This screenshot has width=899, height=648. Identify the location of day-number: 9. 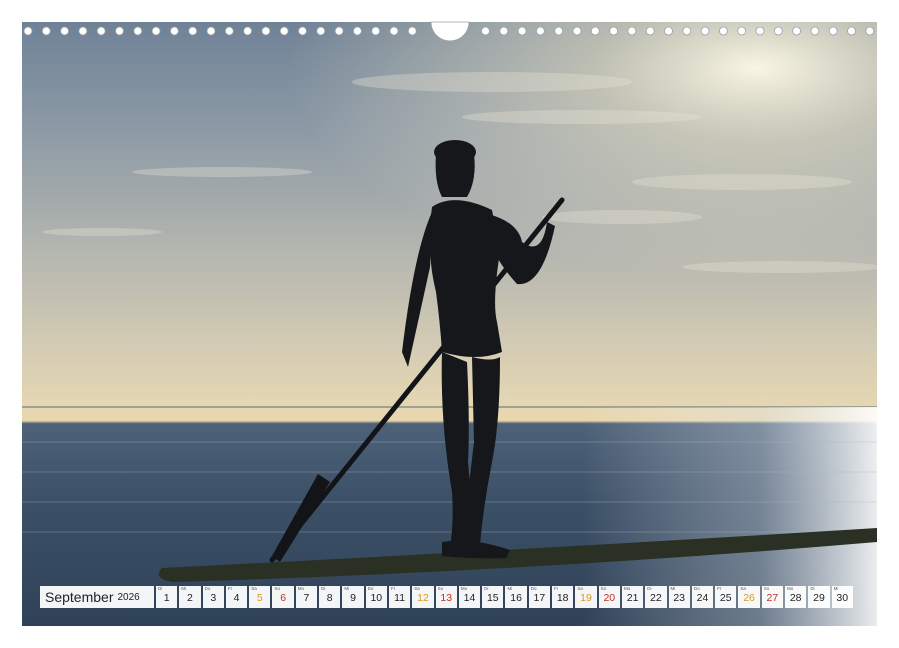
(353, 598).